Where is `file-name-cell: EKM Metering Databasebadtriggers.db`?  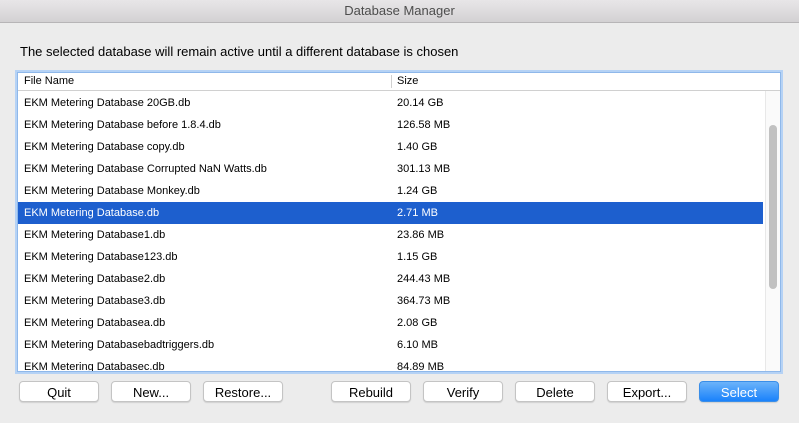 file-name-cell: EKM Metering Databasebadtriggers.db is located at coordinates (119, 345).